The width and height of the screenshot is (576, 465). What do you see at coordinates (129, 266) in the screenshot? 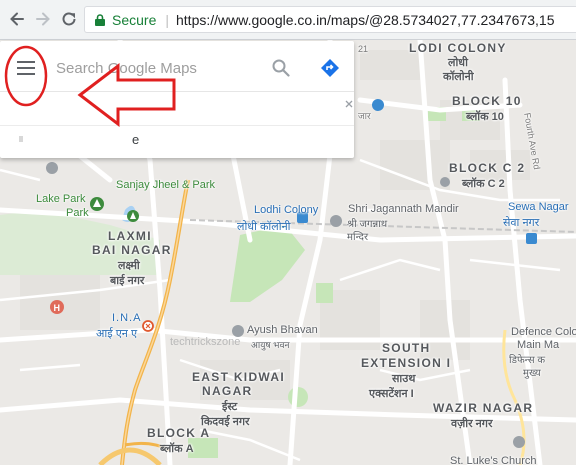
I see `label-laxmi-hindi: लक्ष्मी` at bounding box center [129, 266].